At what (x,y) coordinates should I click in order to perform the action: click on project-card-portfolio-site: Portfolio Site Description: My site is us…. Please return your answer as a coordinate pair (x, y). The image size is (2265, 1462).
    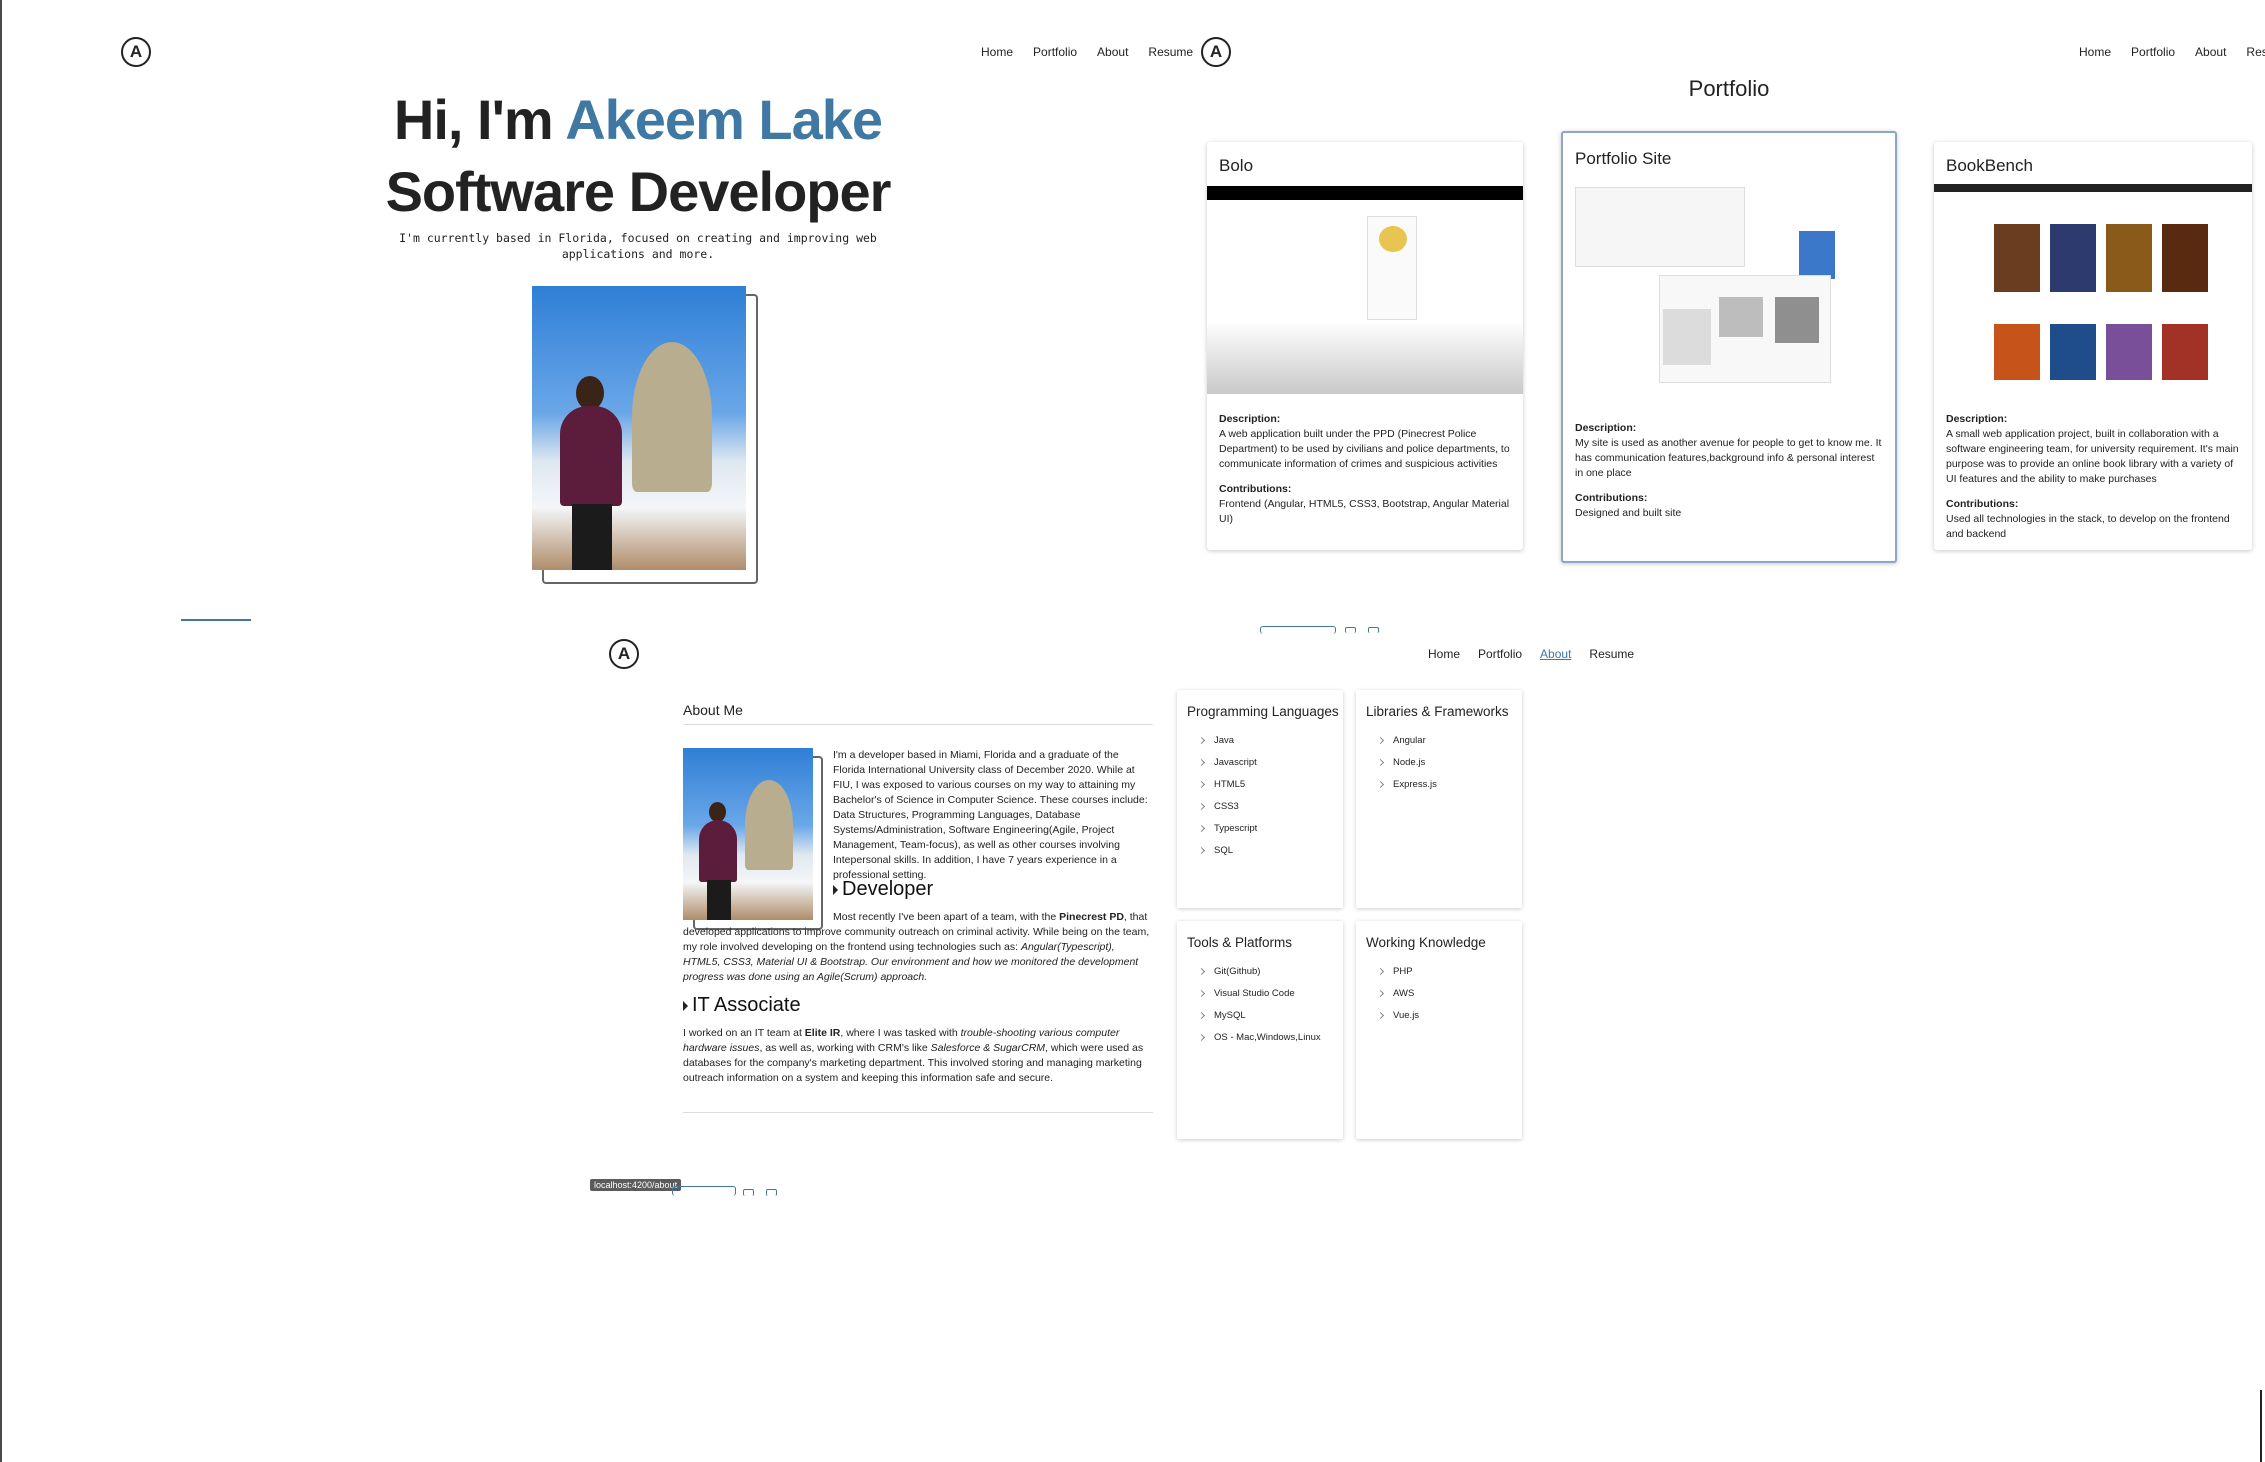
    Looking at the image, I should click on (1729, 347).